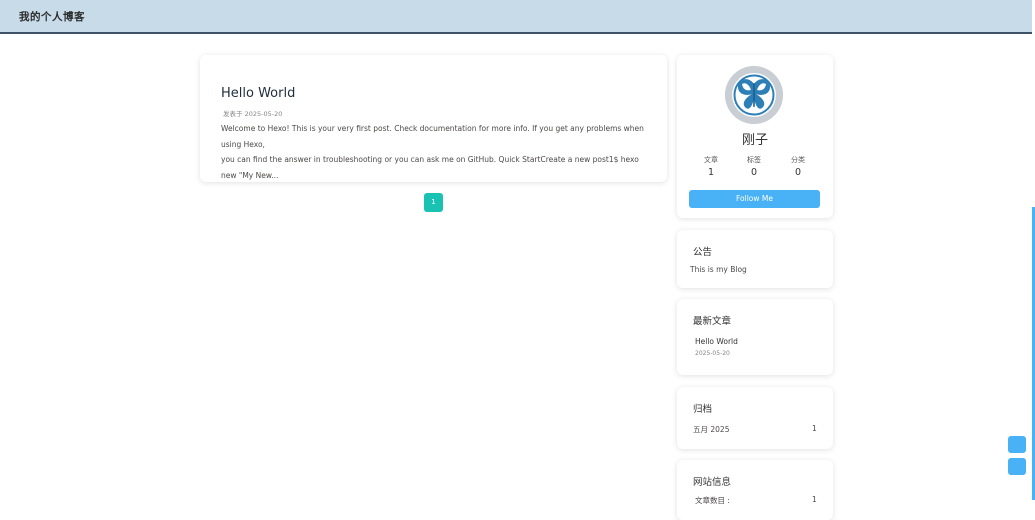 Image resolution: width=1035 pixels, height=520 pixels. Describe the element at coordinates (754, 199) in the screenshot. I see `follow-me-button: Follow Me` at that location.